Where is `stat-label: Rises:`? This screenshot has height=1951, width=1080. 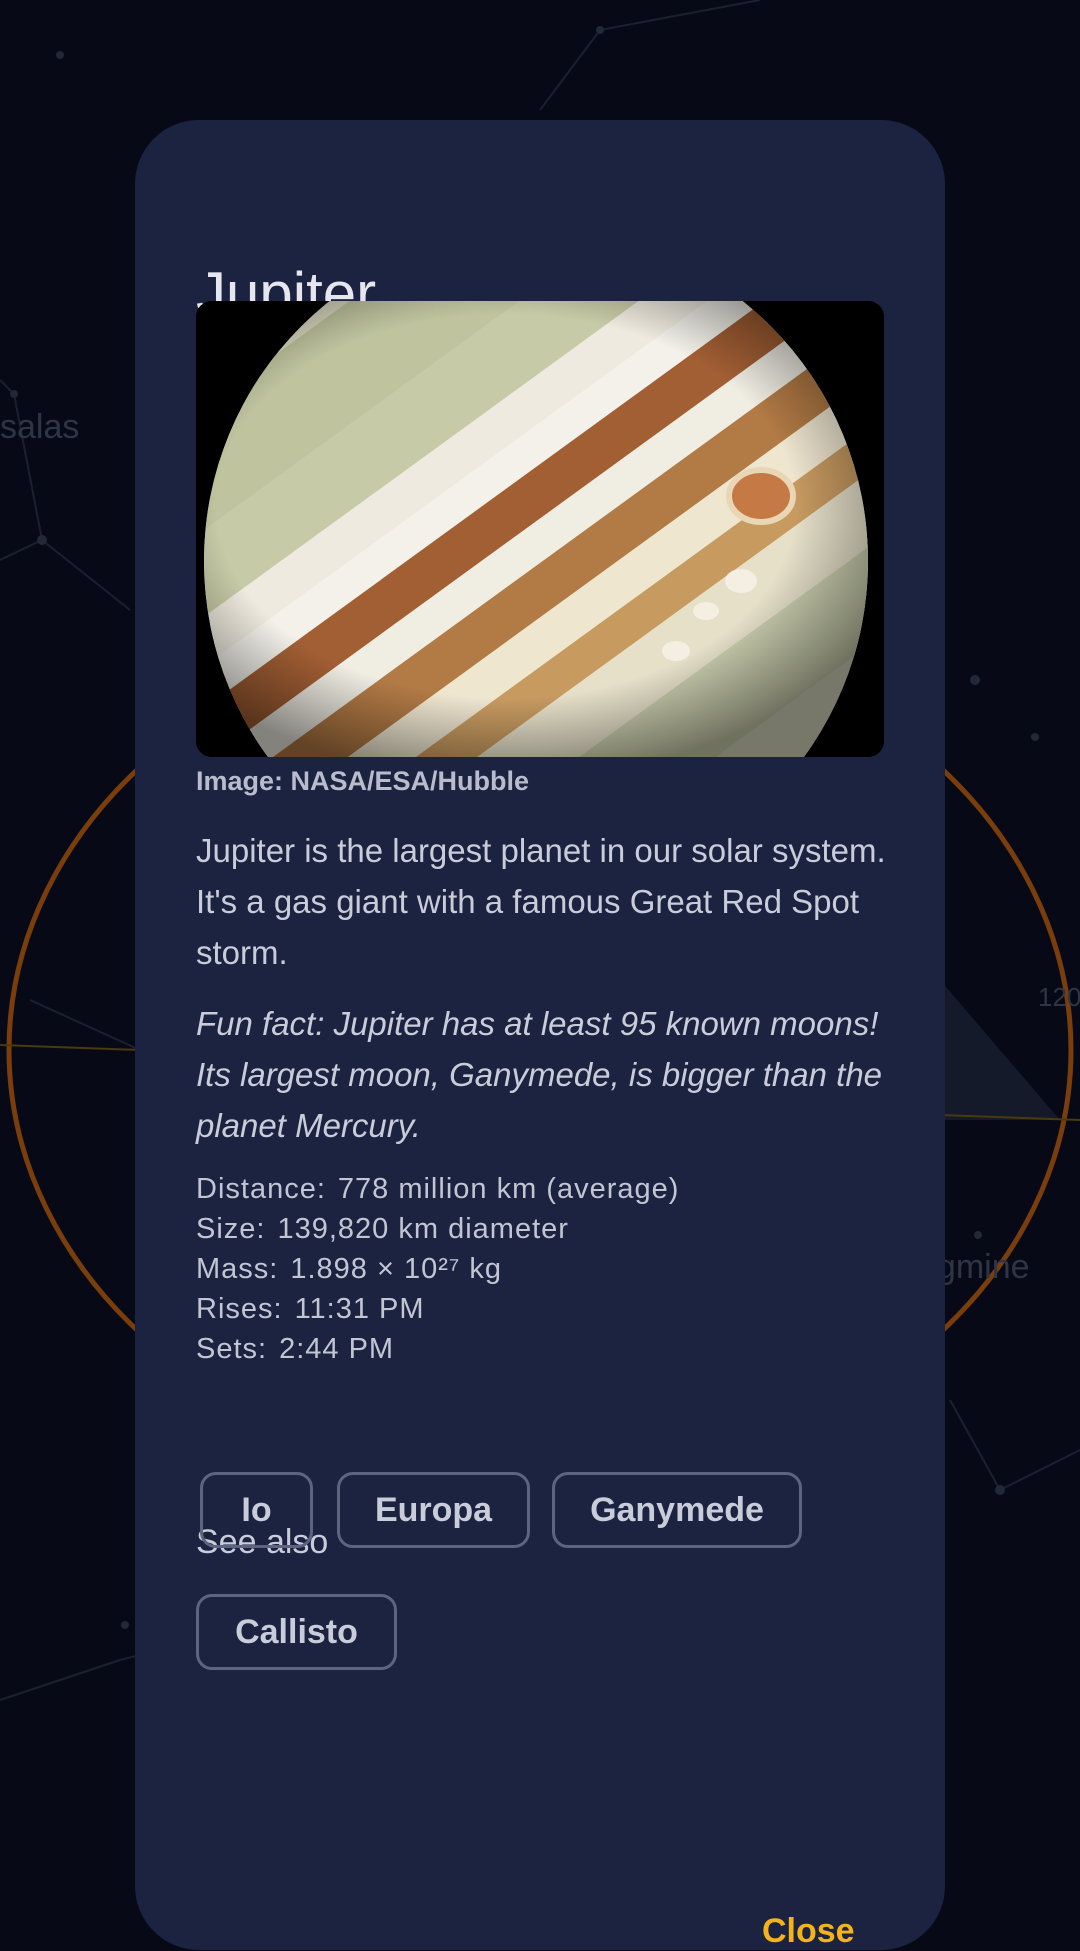
stat-label: Rises: is located at coordinates (239, 1309).